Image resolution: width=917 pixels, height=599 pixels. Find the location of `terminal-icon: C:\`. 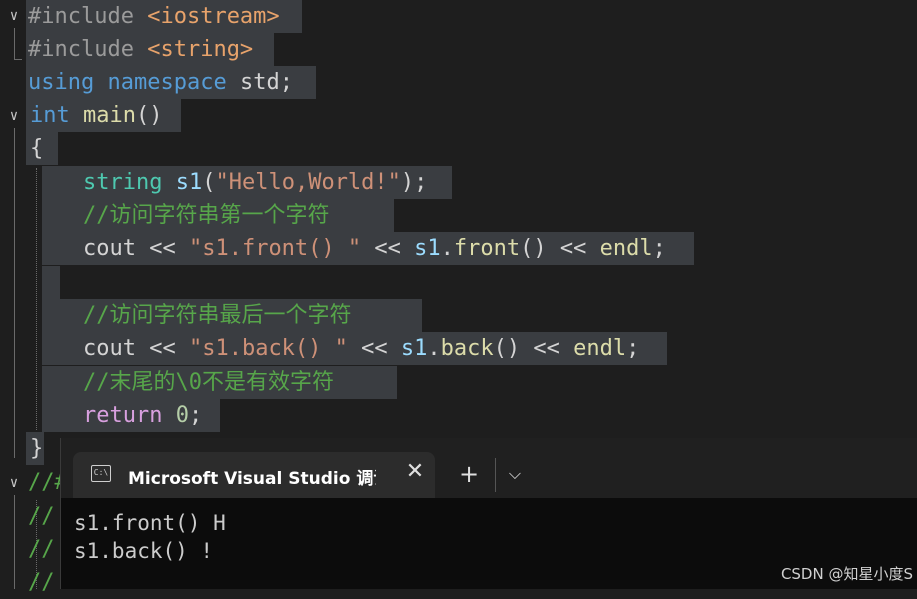

terminal-icon: C:\ is located at coordinates (101, 473).